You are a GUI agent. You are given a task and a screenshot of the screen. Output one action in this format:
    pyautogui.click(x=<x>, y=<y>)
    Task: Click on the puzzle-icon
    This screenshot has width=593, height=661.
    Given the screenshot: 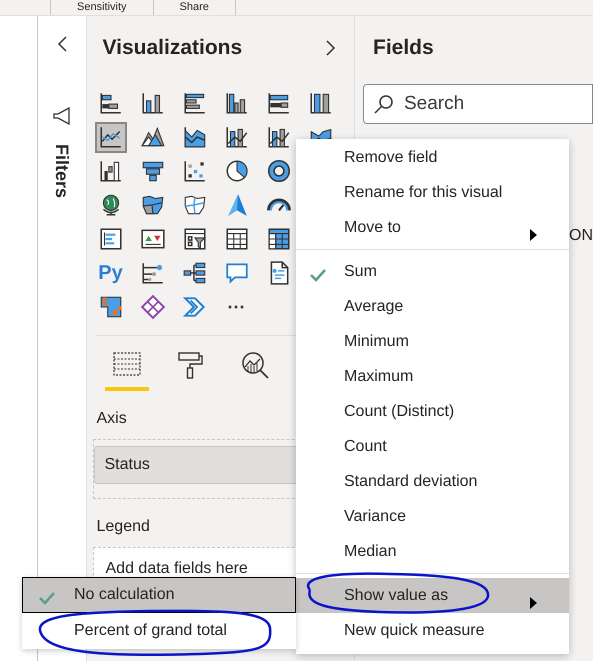 What is the action you would take?
    pyautogui.click(x=111, y=307)
    